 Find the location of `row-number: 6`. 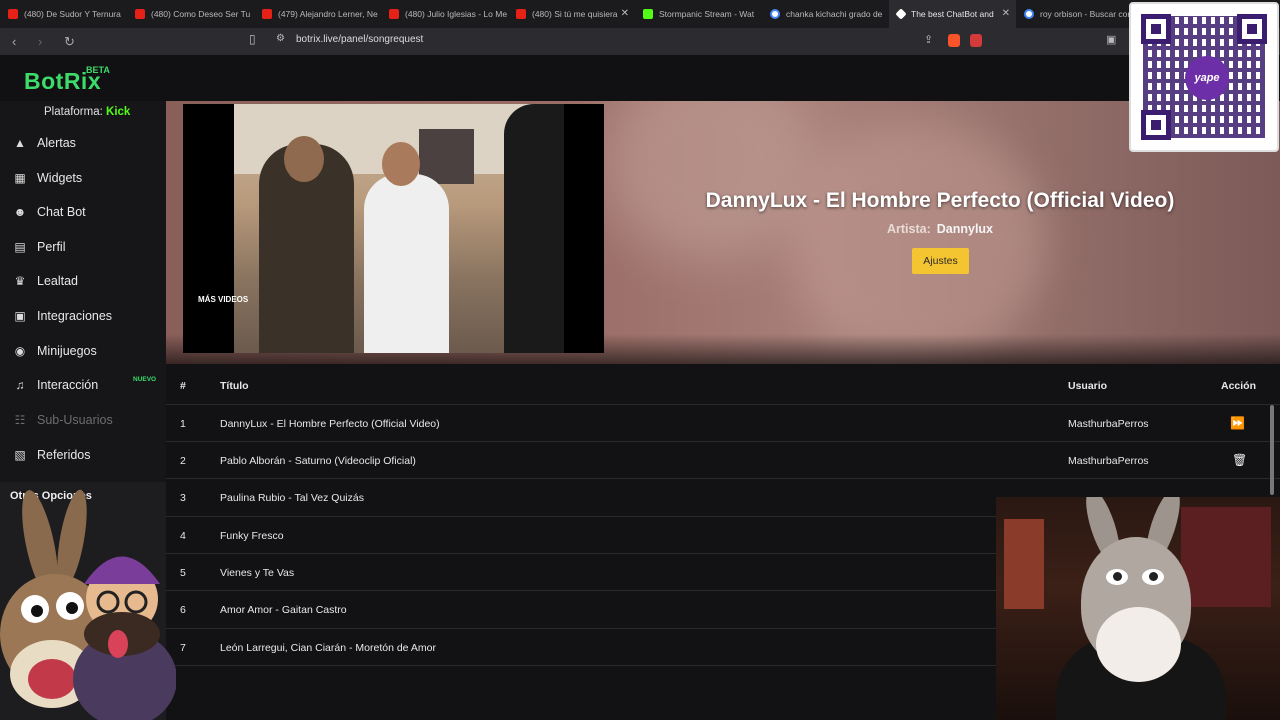

row-number: 6 is located at coordinates (183, 610).